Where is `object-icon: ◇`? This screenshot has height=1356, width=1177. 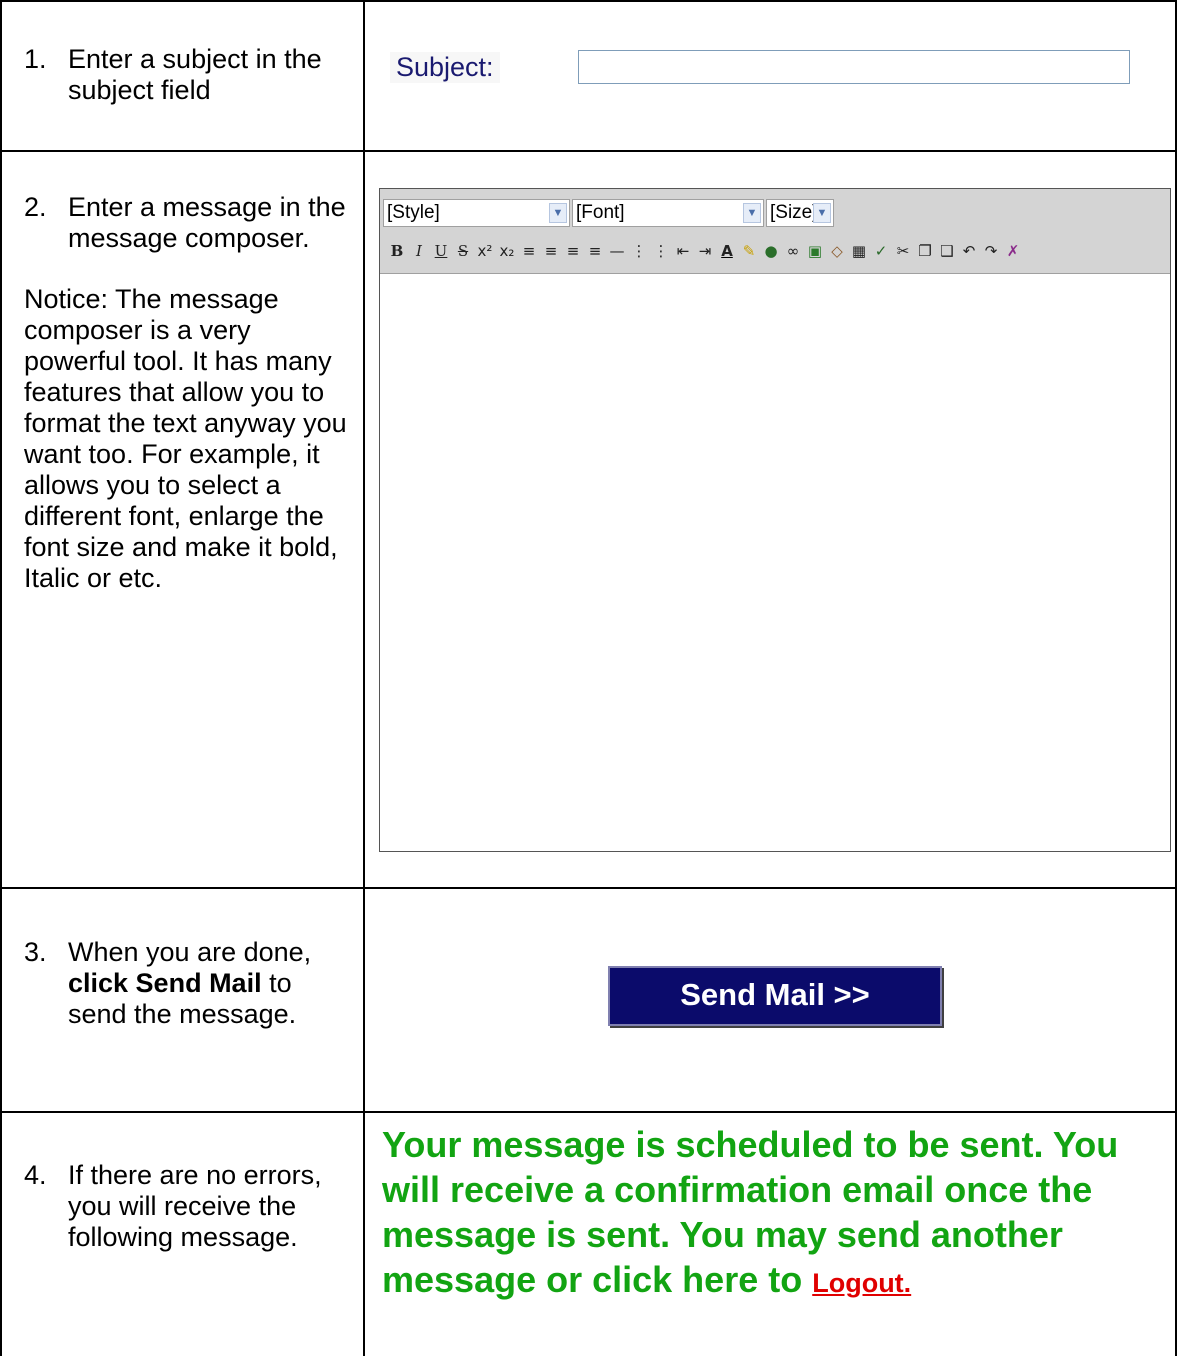
object-icon: ◇ is located at coordinates (837, 251).